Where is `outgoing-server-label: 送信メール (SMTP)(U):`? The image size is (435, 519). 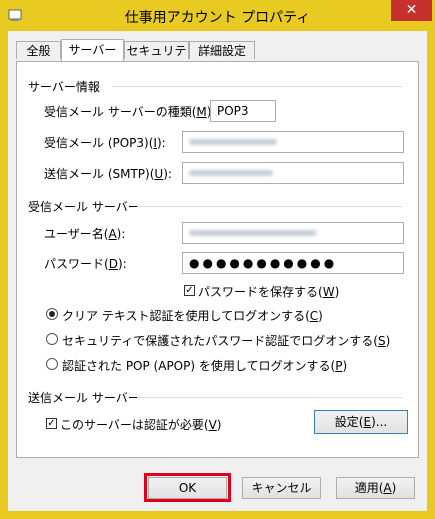
outgoing-server-label: 送信メール (SMTP)(U): is located at coordinates (108, 174).